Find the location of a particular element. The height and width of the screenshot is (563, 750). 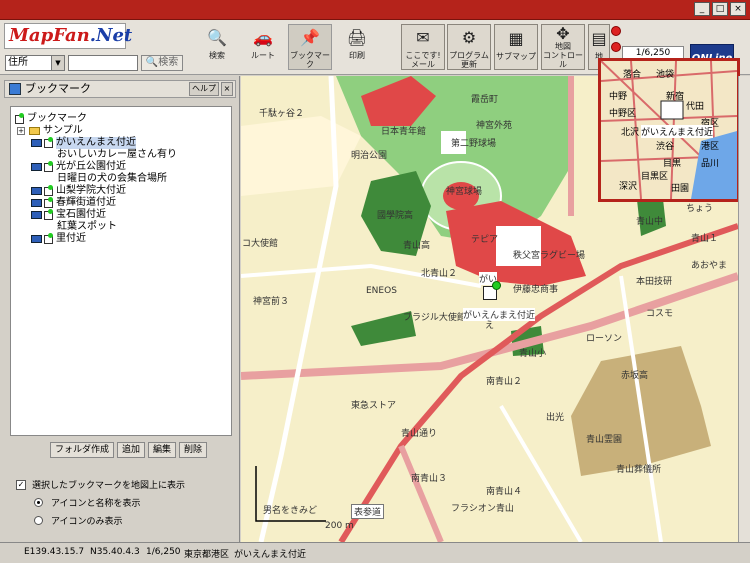

map-label: 青山高 is located at coordinates (417, 246).